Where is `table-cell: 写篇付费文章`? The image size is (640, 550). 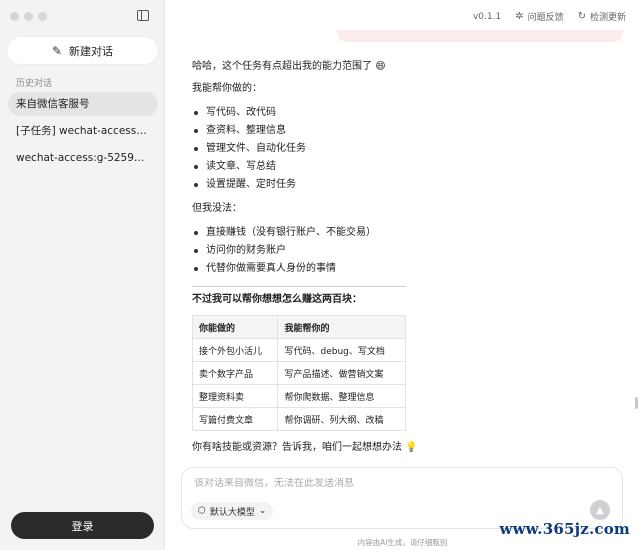
table-cell: 写篇付费文章 is located at coordinates (235, 419).